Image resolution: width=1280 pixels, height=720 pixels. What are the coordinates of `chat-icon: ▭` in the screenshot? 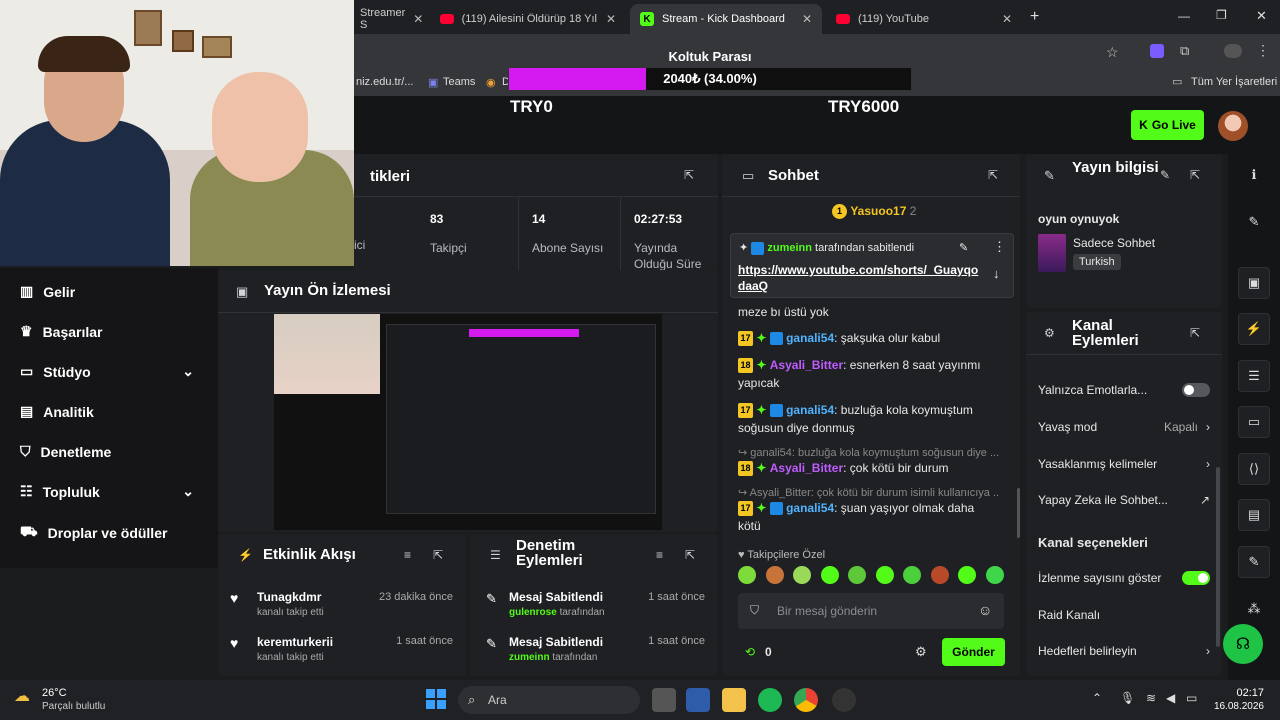 It's located at (1254, 422).